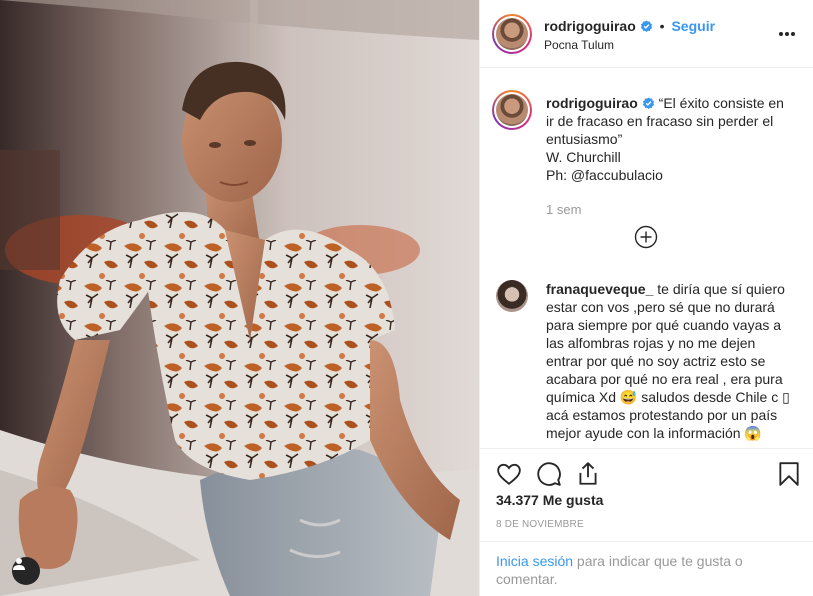  I want to click on author-username: rodrigoguirao, so click(590, 26).